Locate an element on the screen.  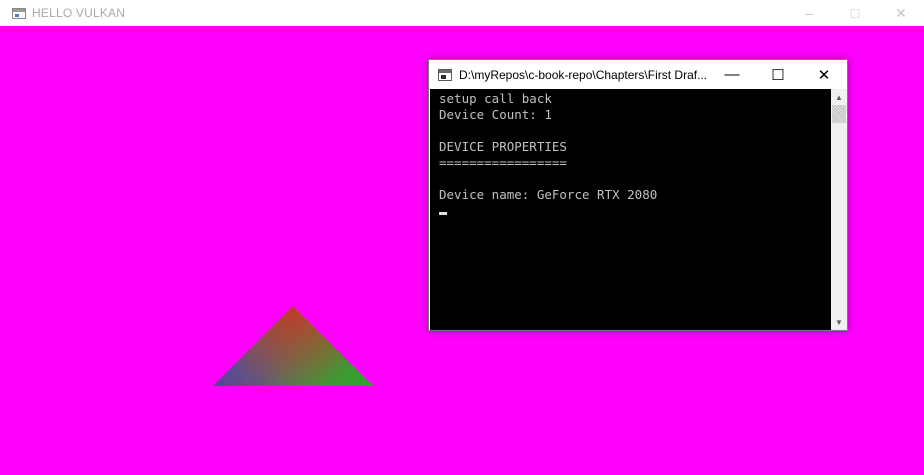
app-window-icon is located at coordinates (19, 13).